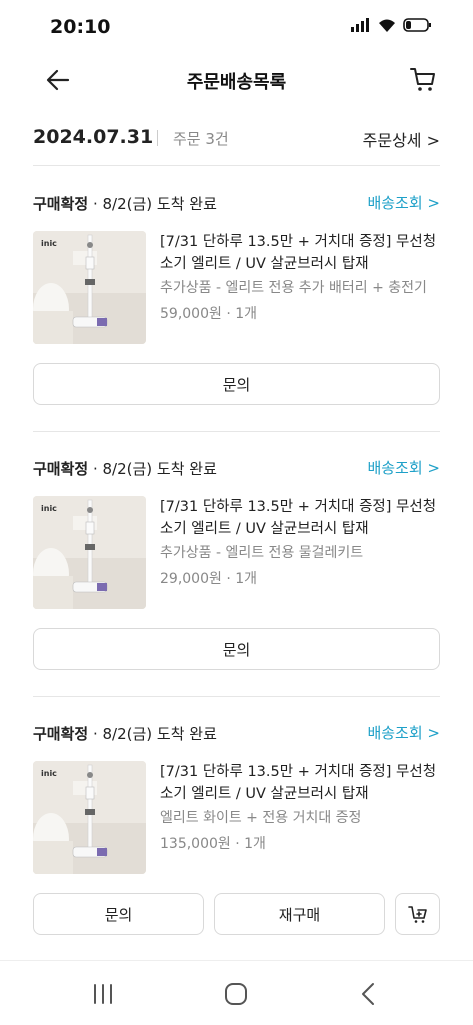 Image resolution: width=473 pixels, height=1025 pixels. I want to click on reorder-button: 재구매, so click(299, 914).